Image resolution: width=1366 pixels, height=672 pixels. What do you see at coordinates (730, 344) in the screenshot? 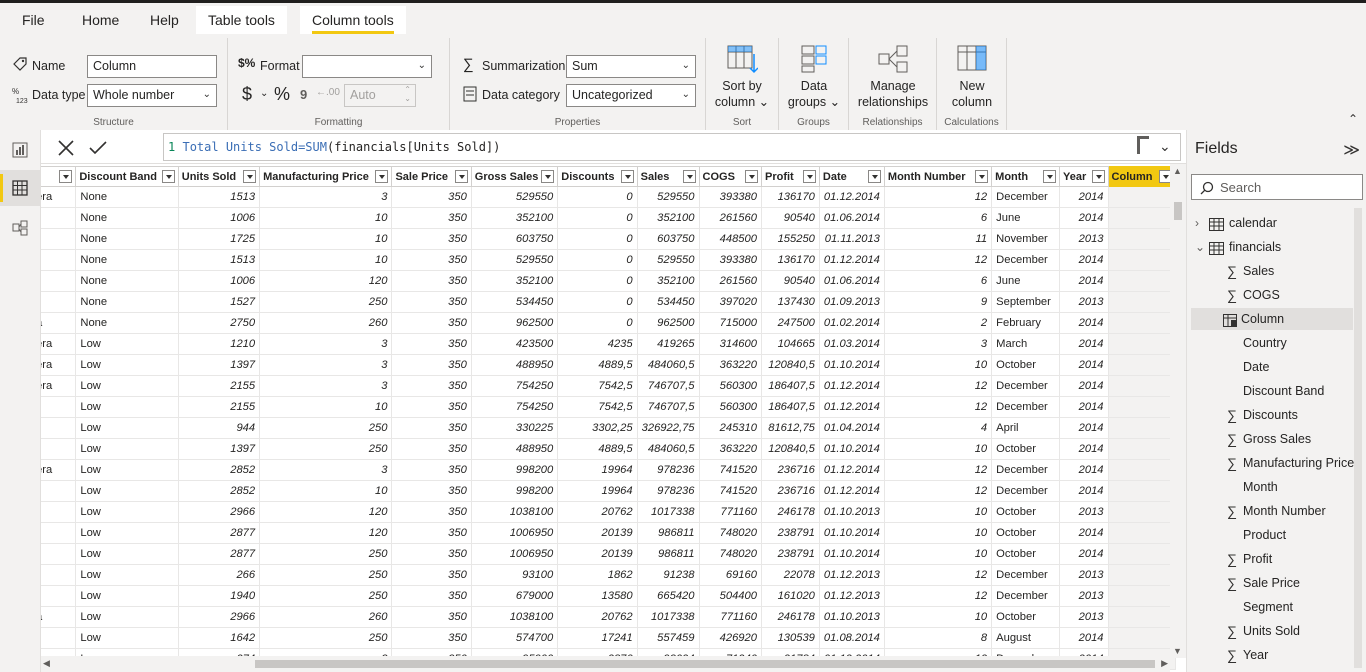
I see `table-cell: 314600` at bounding box center [730, 344].